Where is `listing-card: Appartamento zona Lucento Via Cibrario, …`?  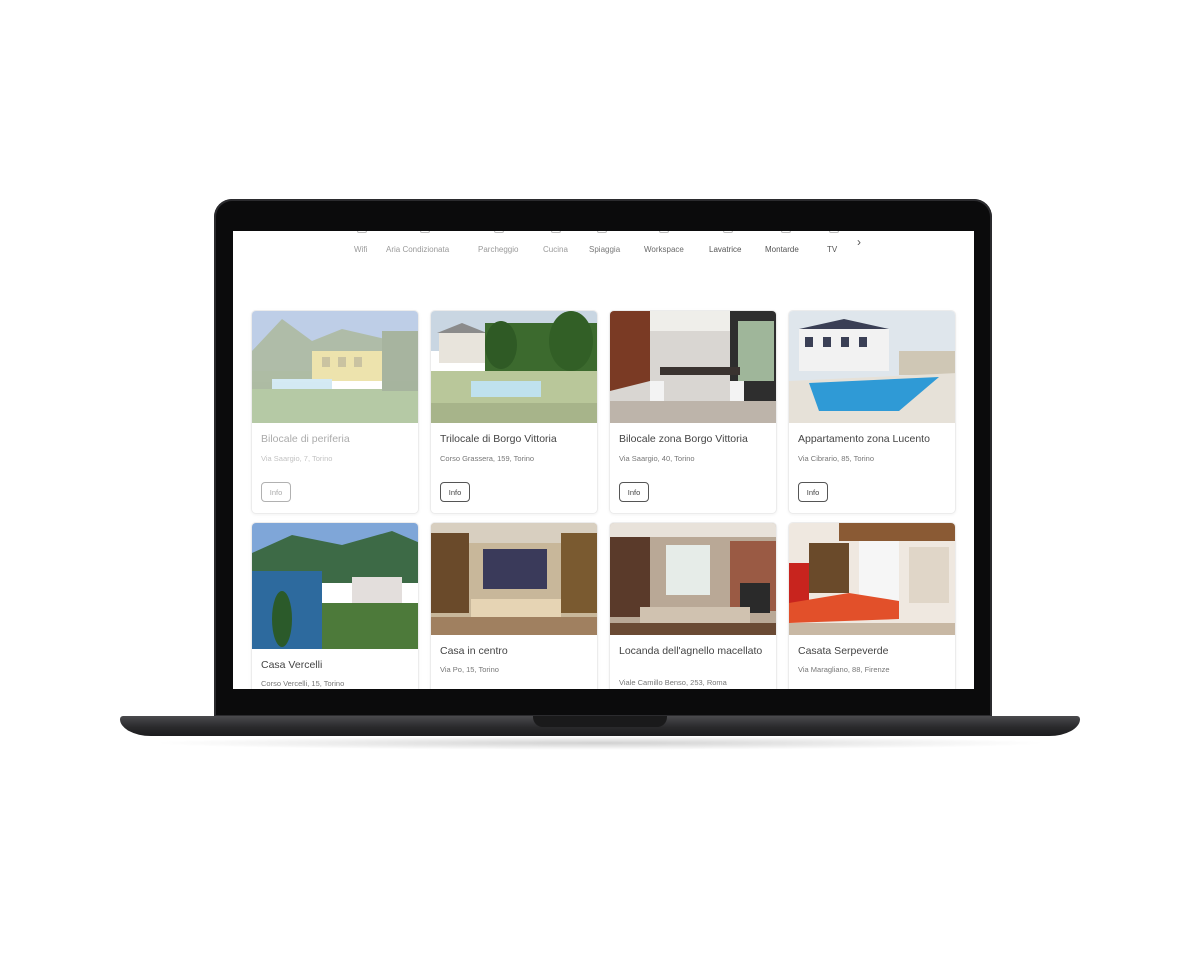
listing-card: Appartamento zona Lucento Via Cibrario, … is located at coordinates (872, 412).